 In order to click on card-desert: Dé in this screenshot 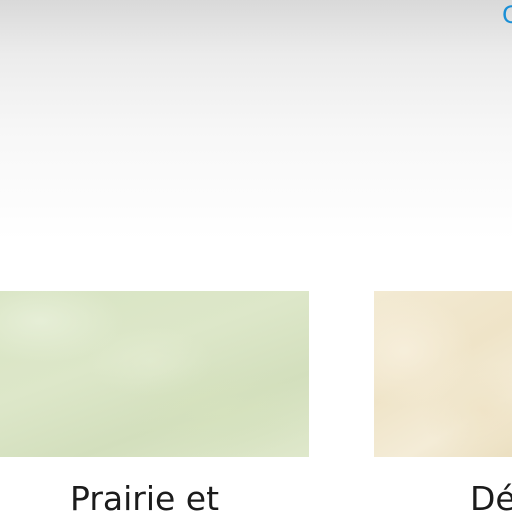, I will do `click(443, 401)`.